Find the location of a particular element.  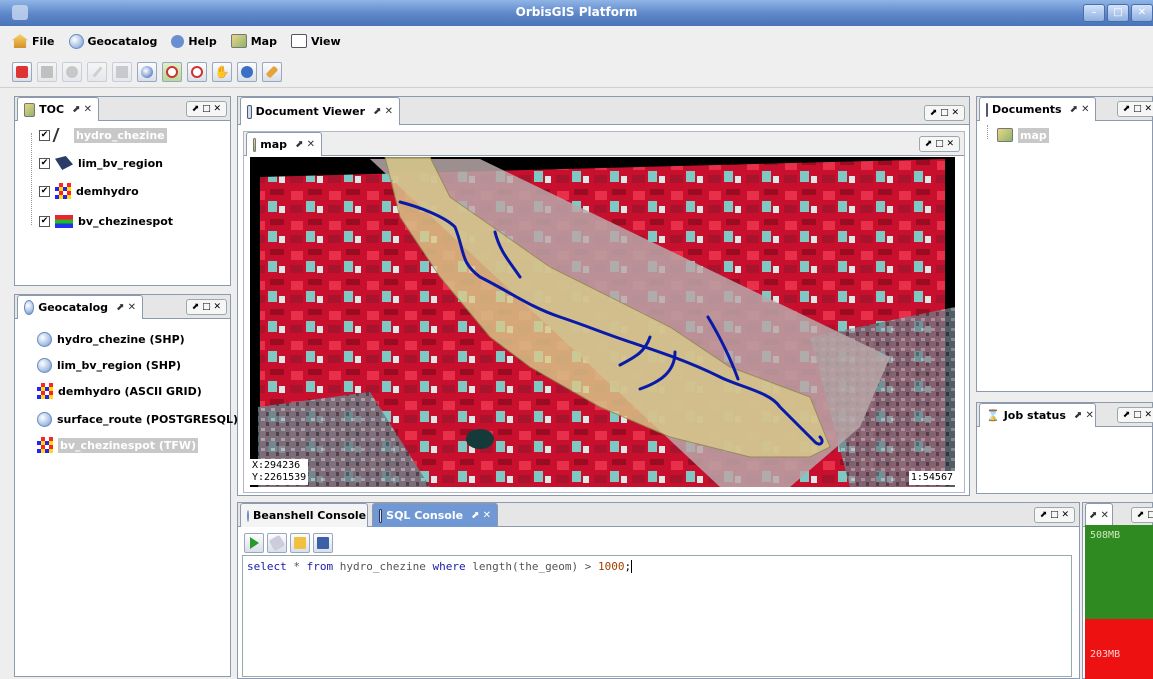

home-icon is located at coordinates (20, 41).